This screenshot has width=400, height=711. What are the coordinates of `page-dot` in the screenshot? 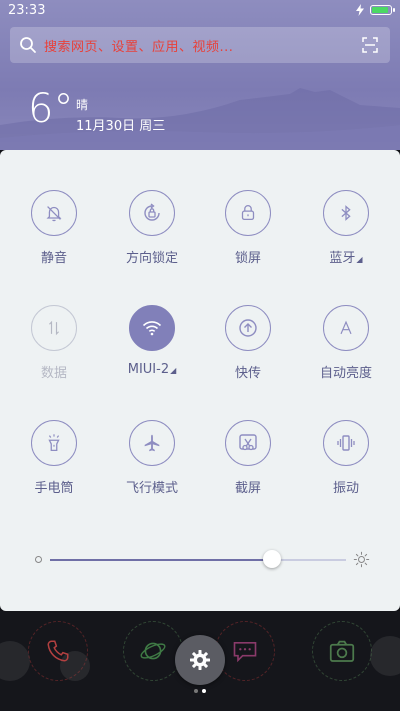 It's located at (196, 691).